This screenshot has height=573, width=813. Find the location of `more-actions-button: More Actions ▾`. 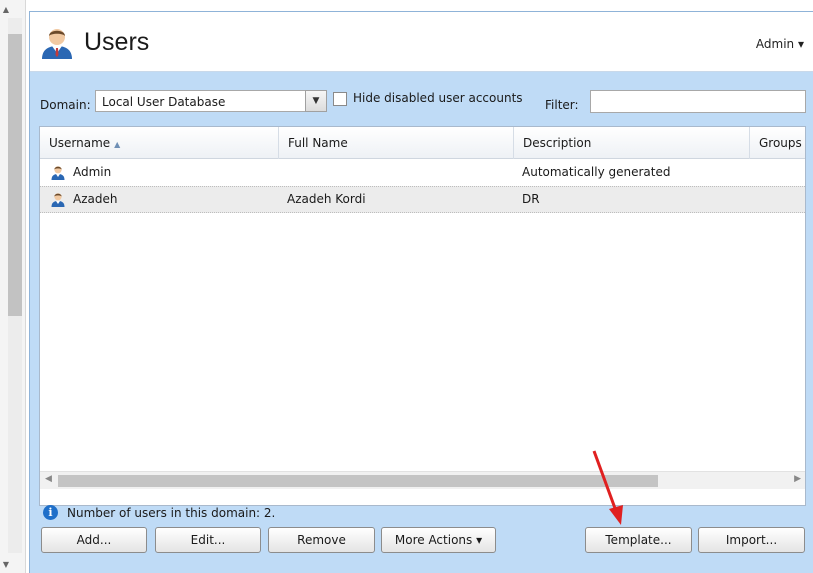

more-actions-button: More Actions ▾ is located at coordinates (438, 540).